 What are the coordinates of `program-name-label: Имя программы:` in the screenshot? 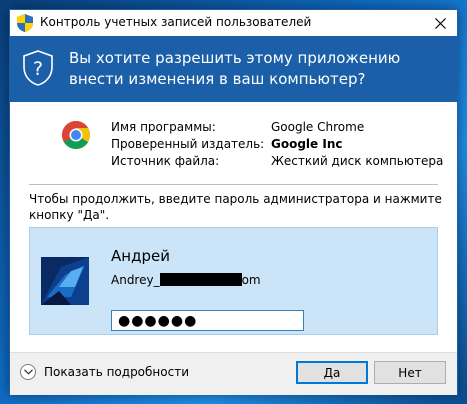 It's located at (163, 127).